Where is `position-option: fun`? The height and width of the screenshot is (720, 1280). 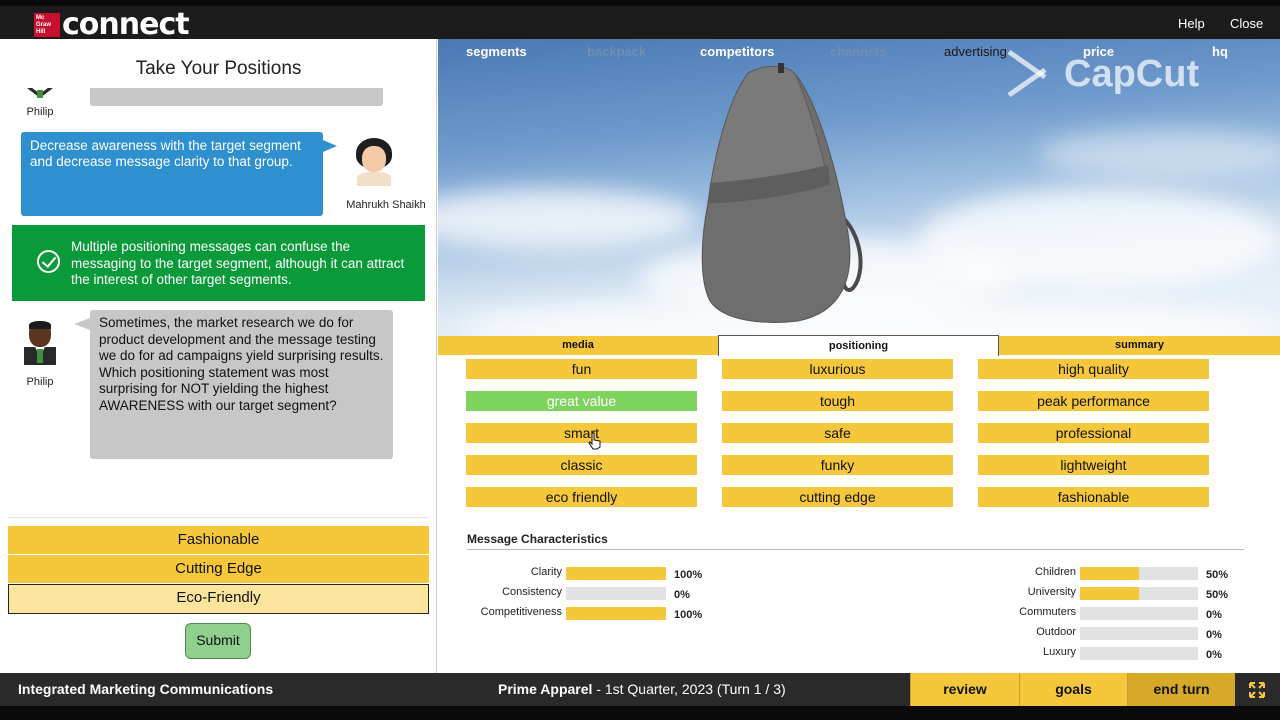 position-option: fun is located at coordinates (581, 369).